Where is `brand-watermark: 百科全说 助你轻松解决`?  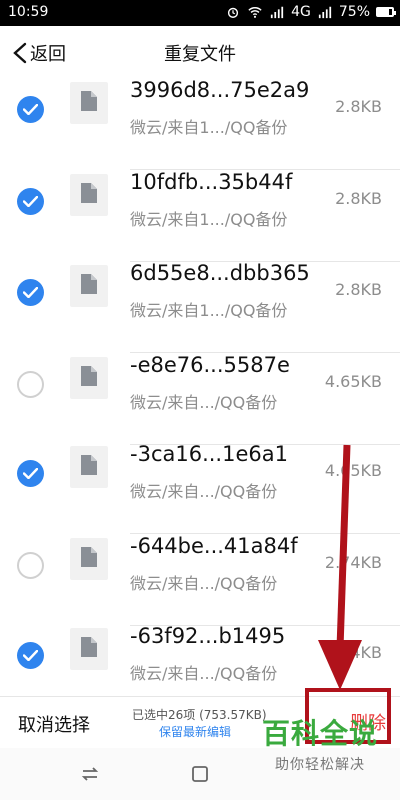 brand-watermark: 百科全说 助你轻松解决 is located at coordinates (320, 743).